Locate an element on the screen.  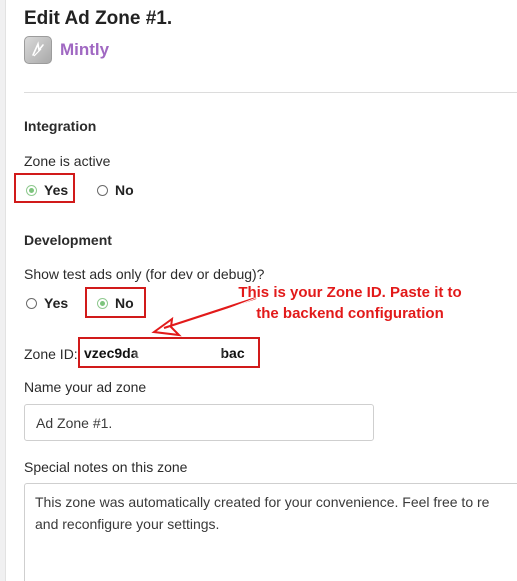
test-ads-yes-radio: Yes is located at coordinates (47, 303).